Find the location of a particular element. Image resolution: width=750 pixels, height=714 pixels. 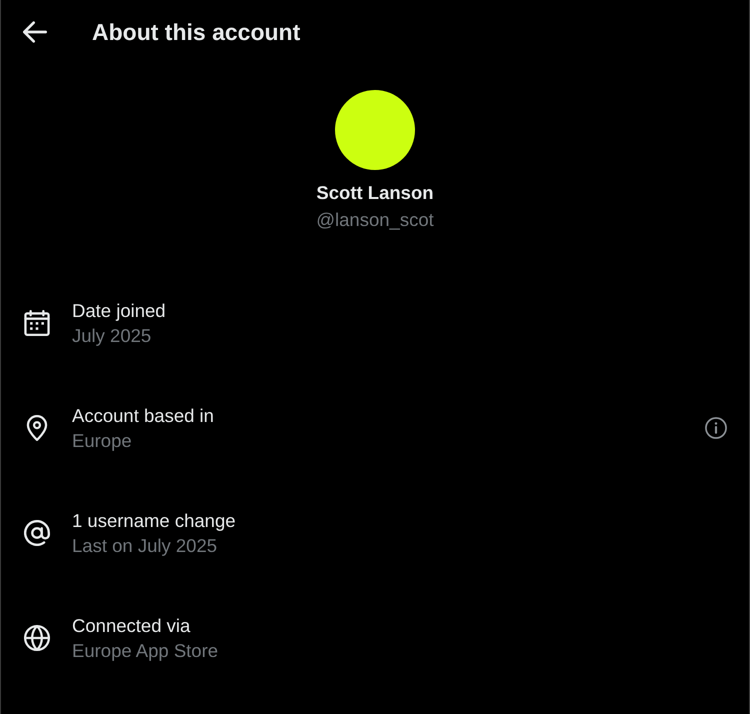

profile-handle: @lanson_scot is located at coordinates (375, 220).